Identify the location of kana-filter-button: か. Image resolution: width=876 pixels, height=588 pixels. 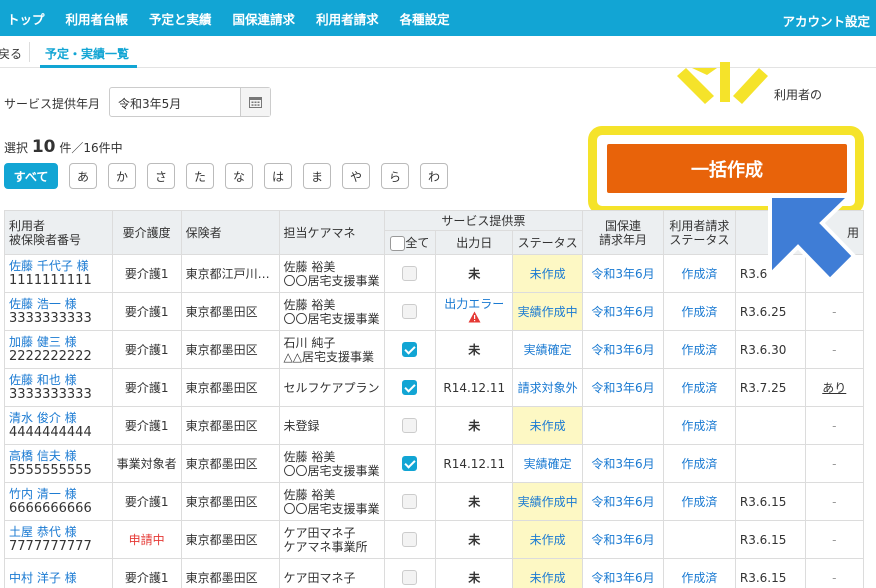
(122, 176).